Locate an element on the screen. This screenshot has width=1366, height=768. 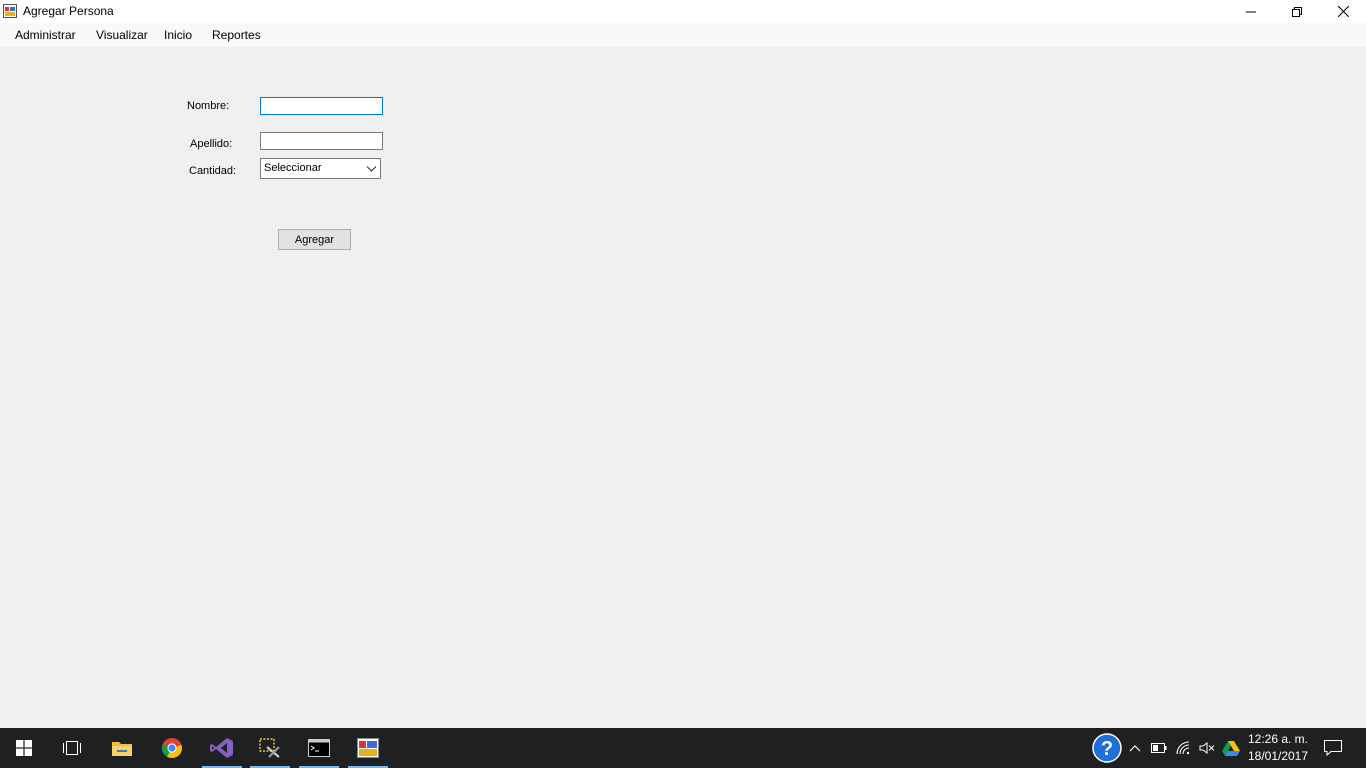
taskbar-command-prompt is located at coordinates (319, 748).